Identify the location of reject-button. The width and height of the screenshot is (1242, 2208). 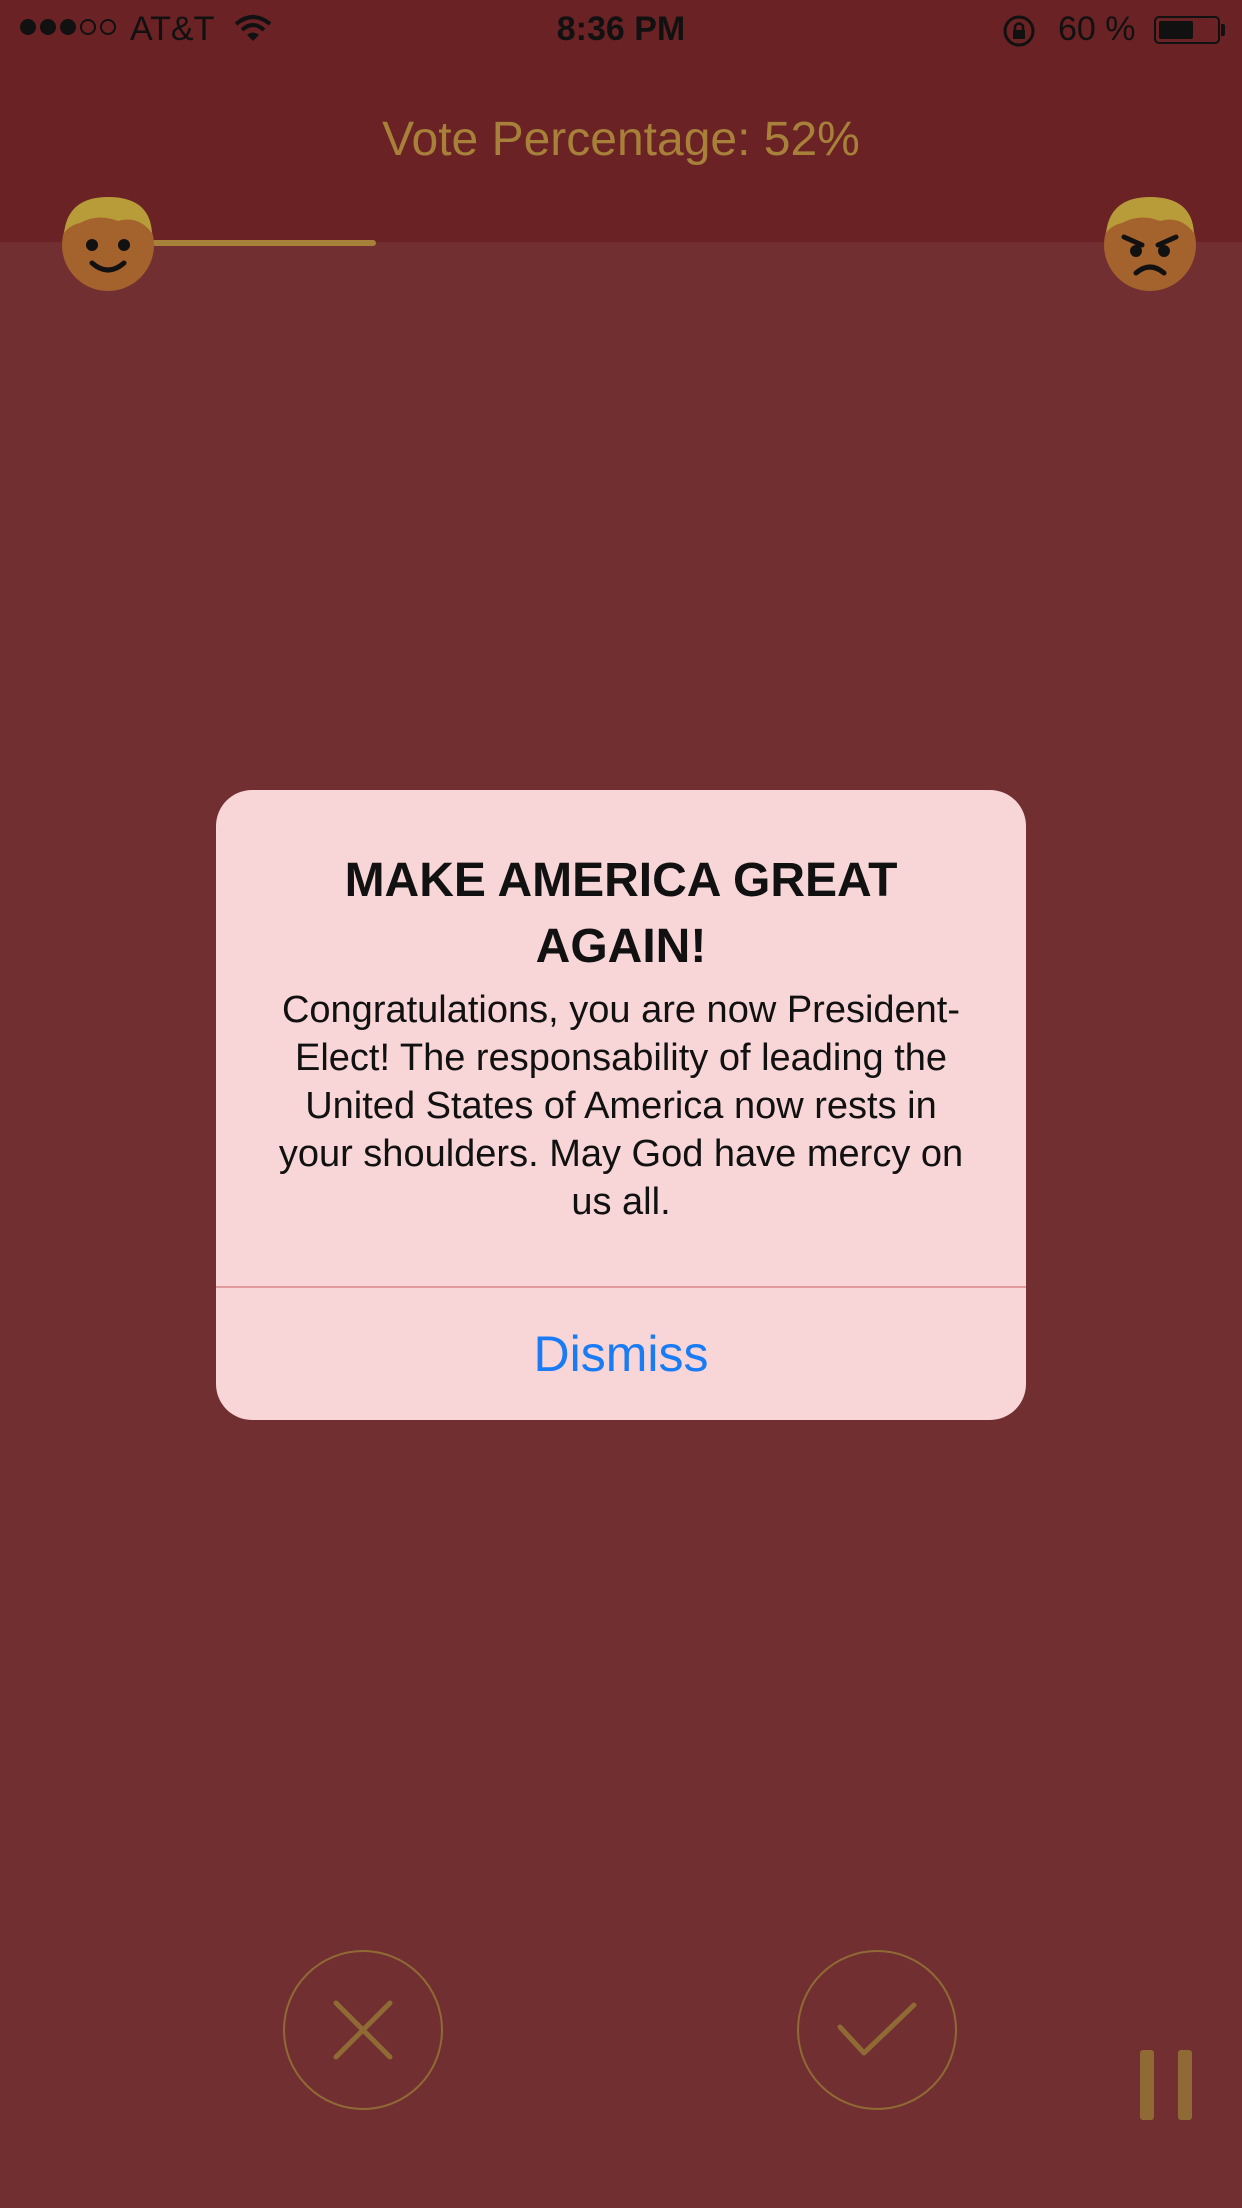
(363, 2030).